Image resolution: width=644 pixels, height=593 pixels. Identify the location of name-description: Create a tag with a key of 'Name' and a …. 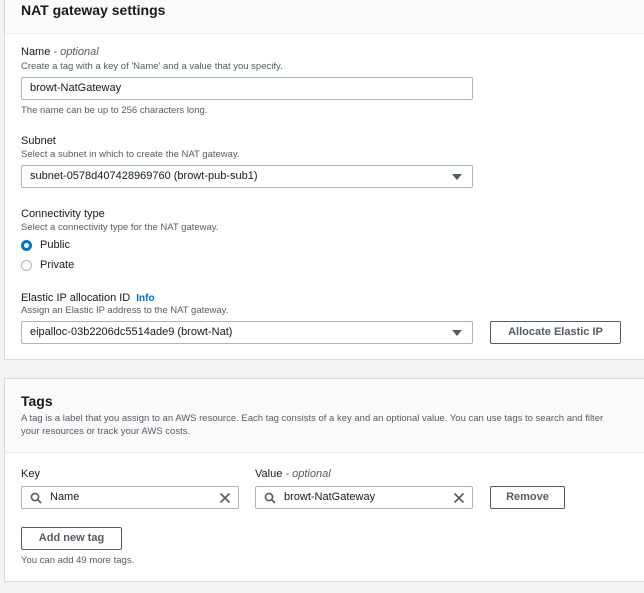
(152, 66).